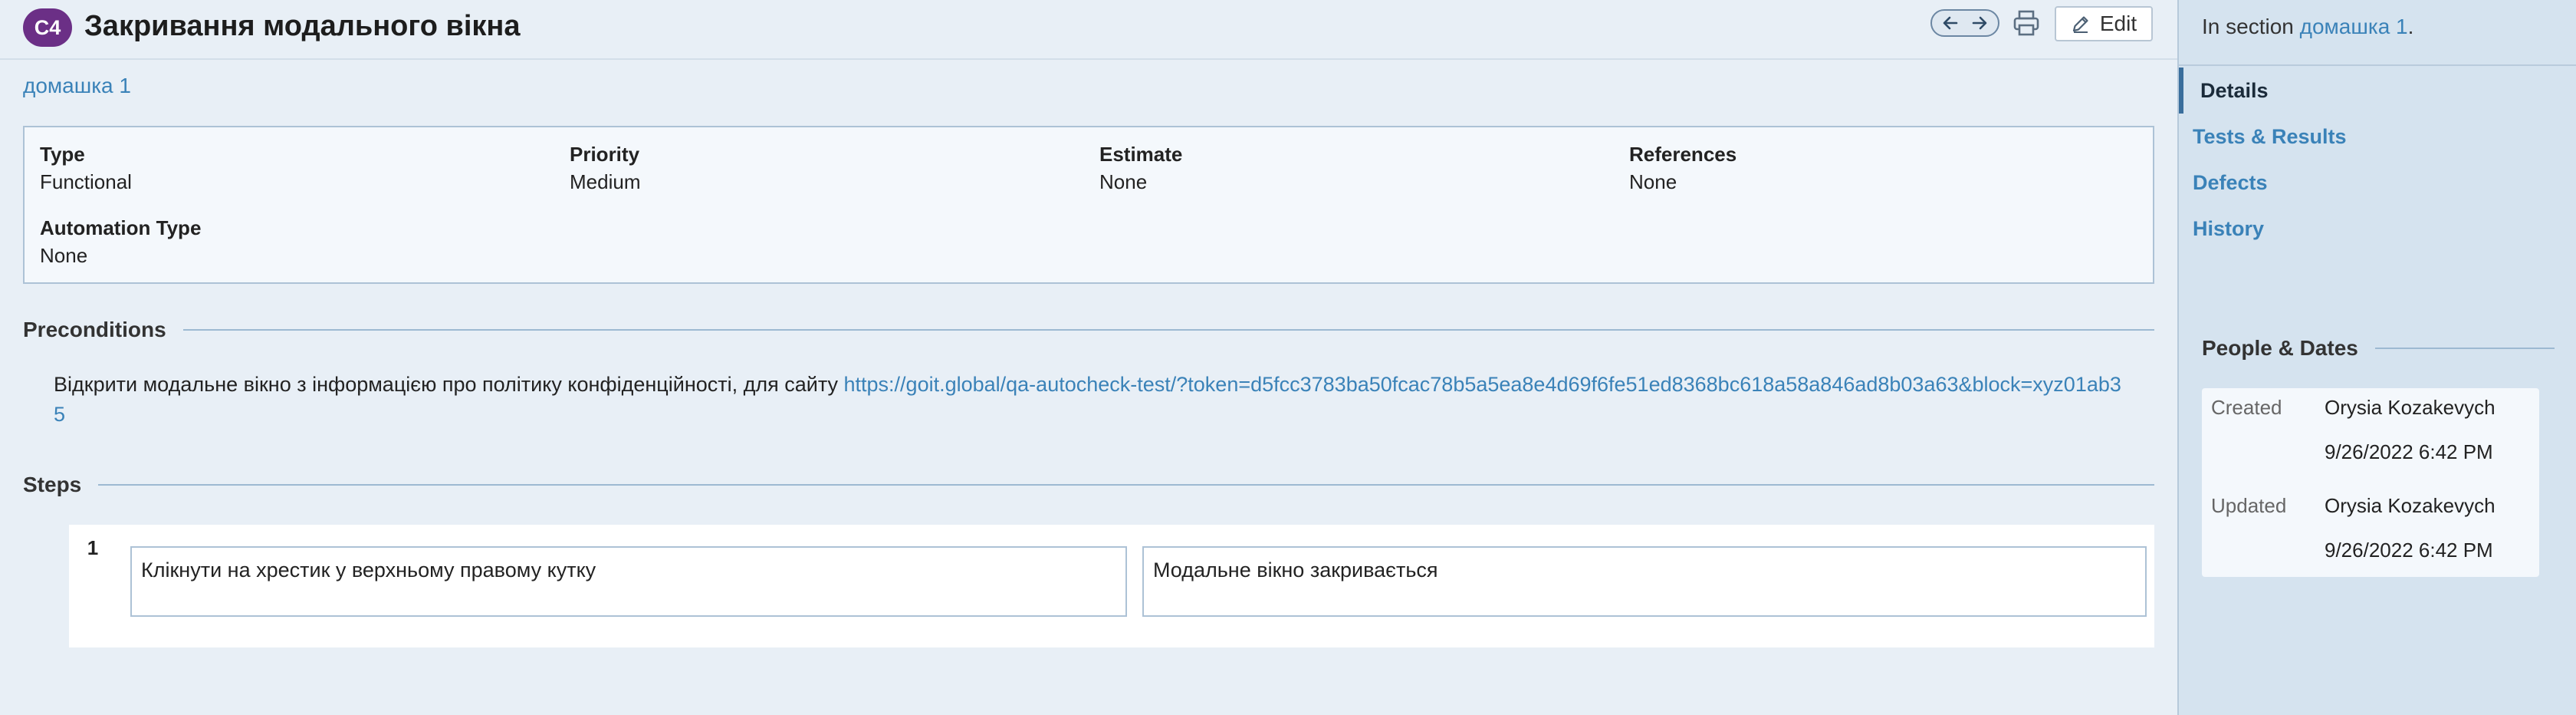 This screenshot has height=715, width=2576. What do you see at coordinates (1980, 23) in the screenshot?
I see `arrow-right-icon` at bounding box center [1980, 23].